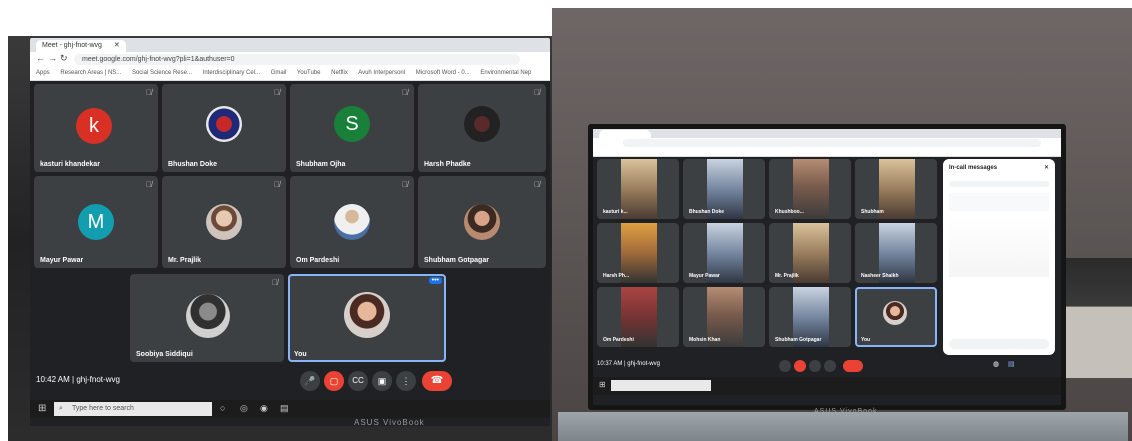  I want to click on people-icon: ◍, so click(996, 364).